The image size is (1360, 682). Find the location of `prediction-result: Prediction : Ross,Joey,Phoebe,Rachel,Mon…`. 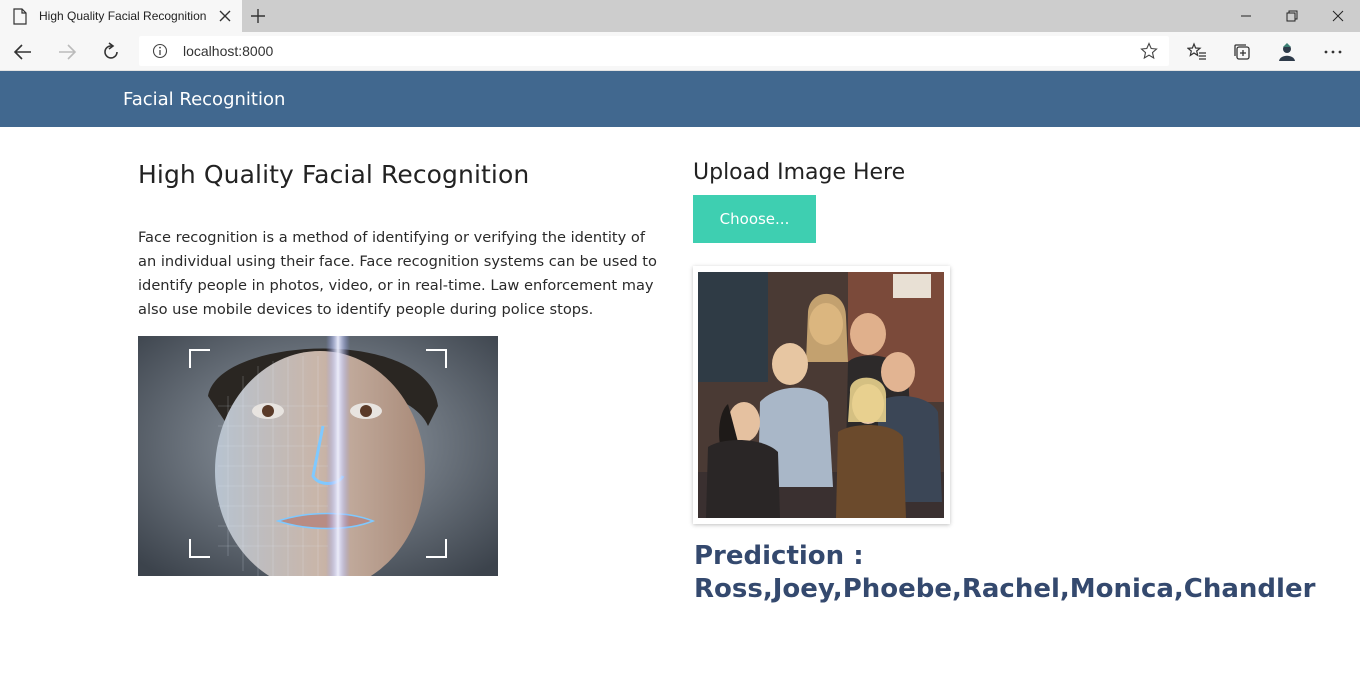

prediction-result: Prediction : Ross,Joey,Phoebe,Rachel,Mon… is located at coordinates (1005, 573).